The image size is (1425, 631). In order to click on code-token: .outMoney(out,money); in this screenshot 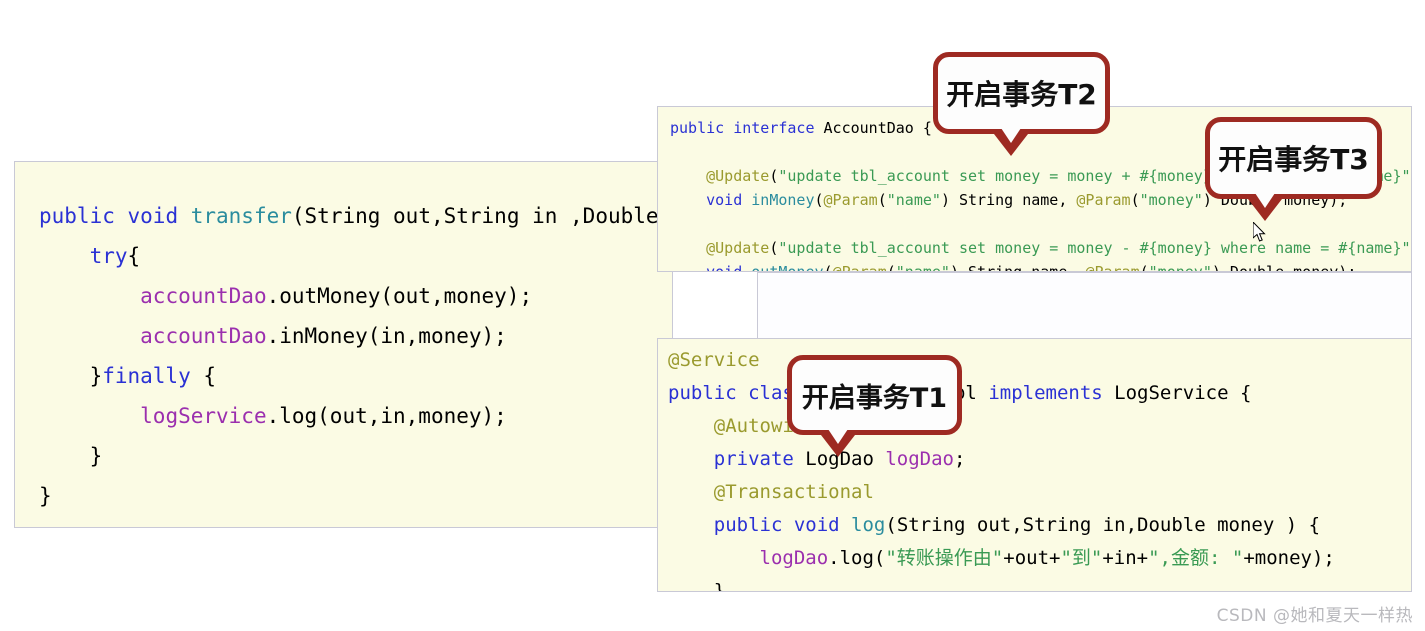, I will do `click(399, 296)`.